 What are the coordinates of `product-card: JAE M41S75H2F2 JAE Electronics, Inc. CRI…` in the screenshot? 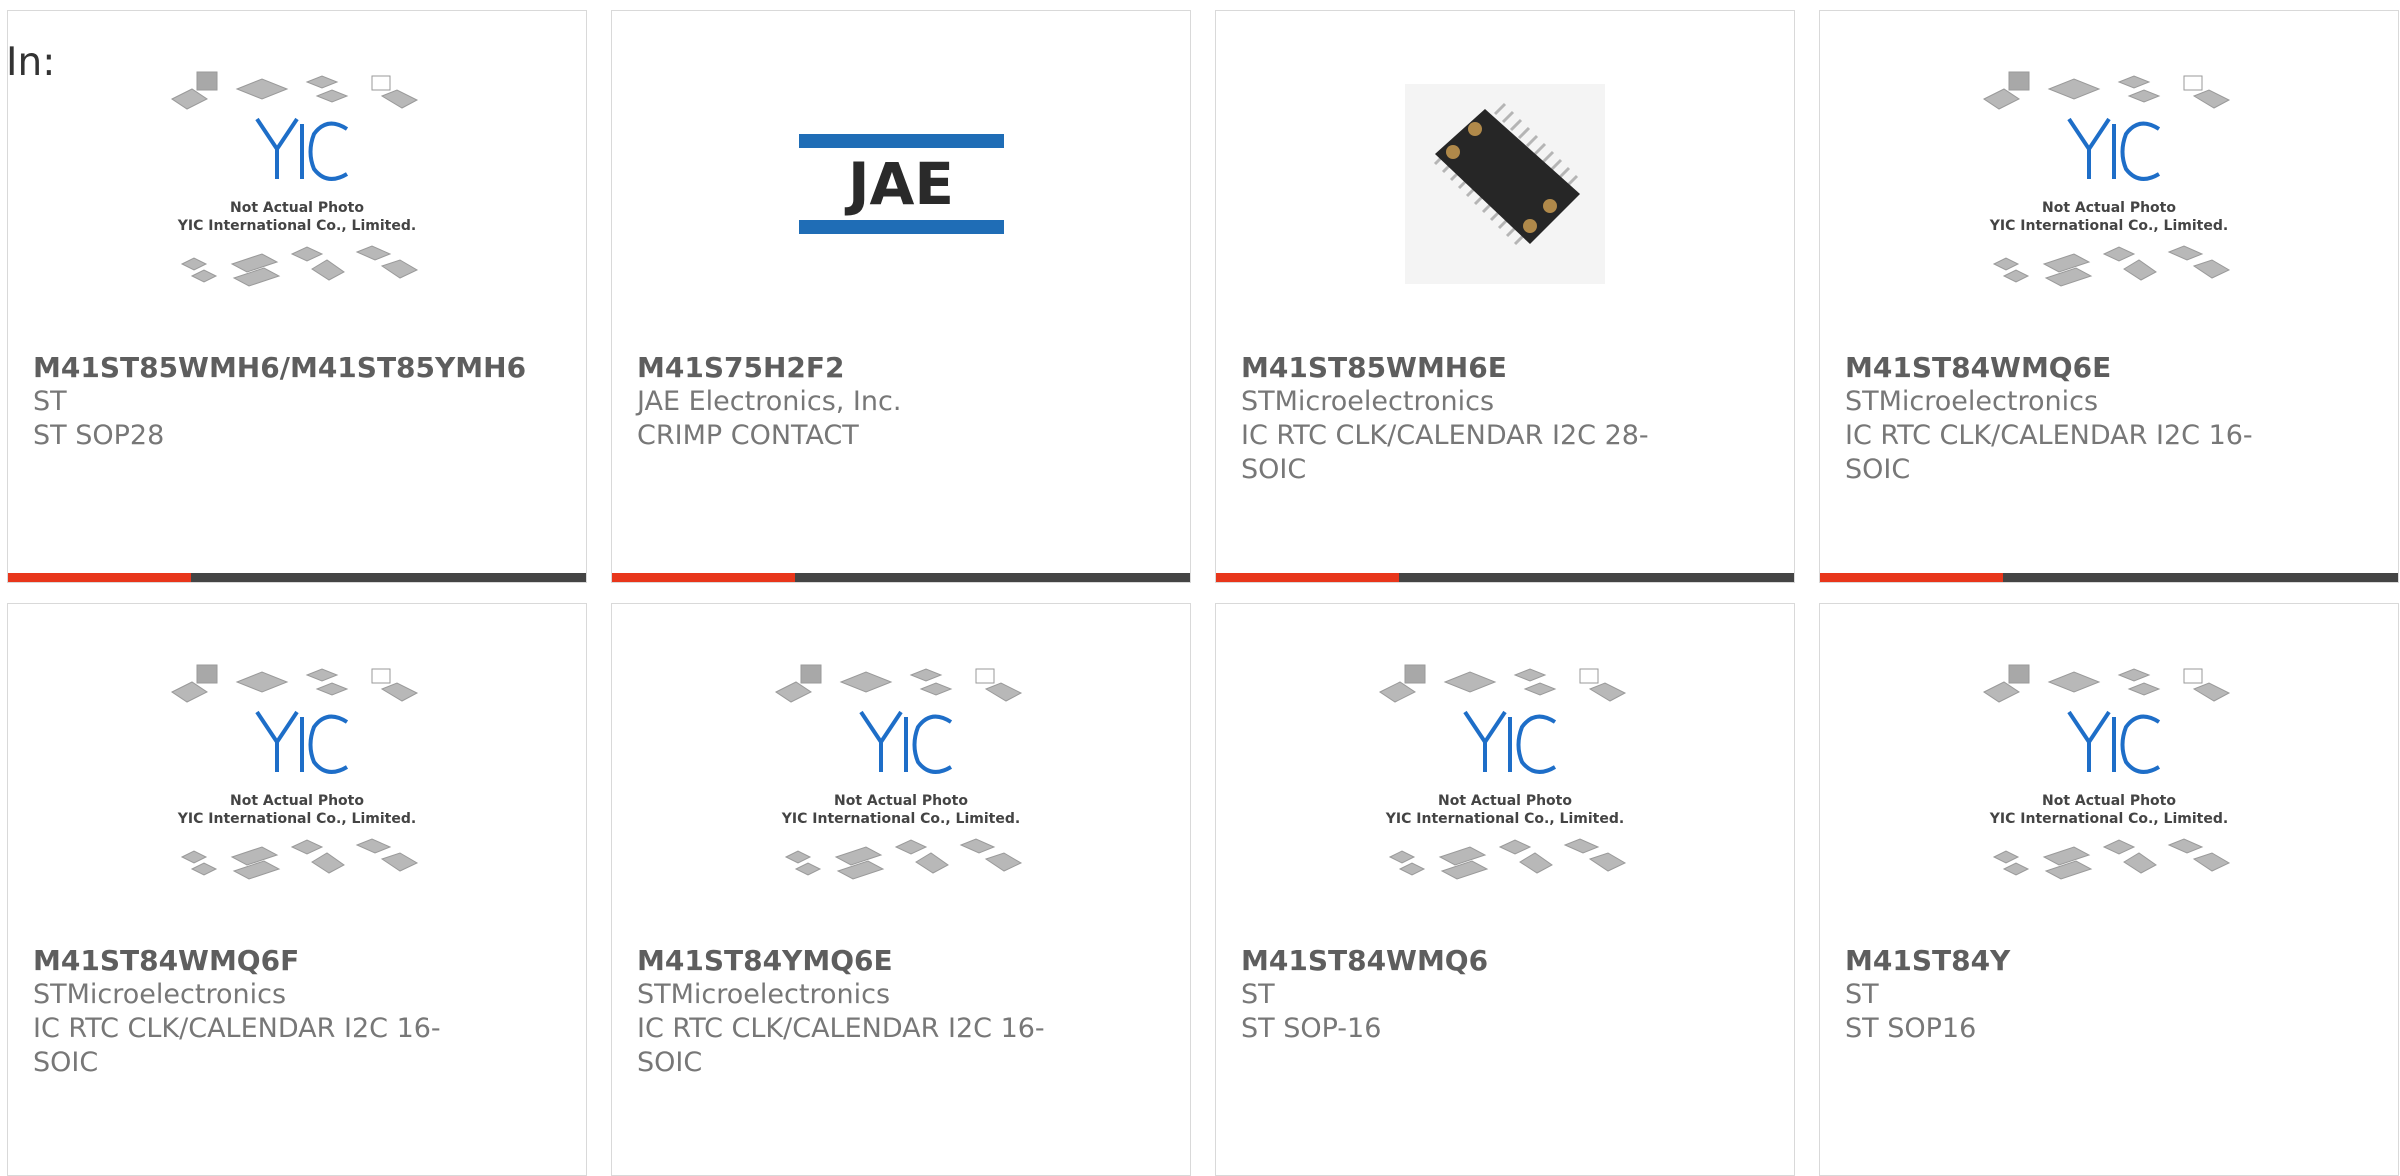 It's located at (901, 296).